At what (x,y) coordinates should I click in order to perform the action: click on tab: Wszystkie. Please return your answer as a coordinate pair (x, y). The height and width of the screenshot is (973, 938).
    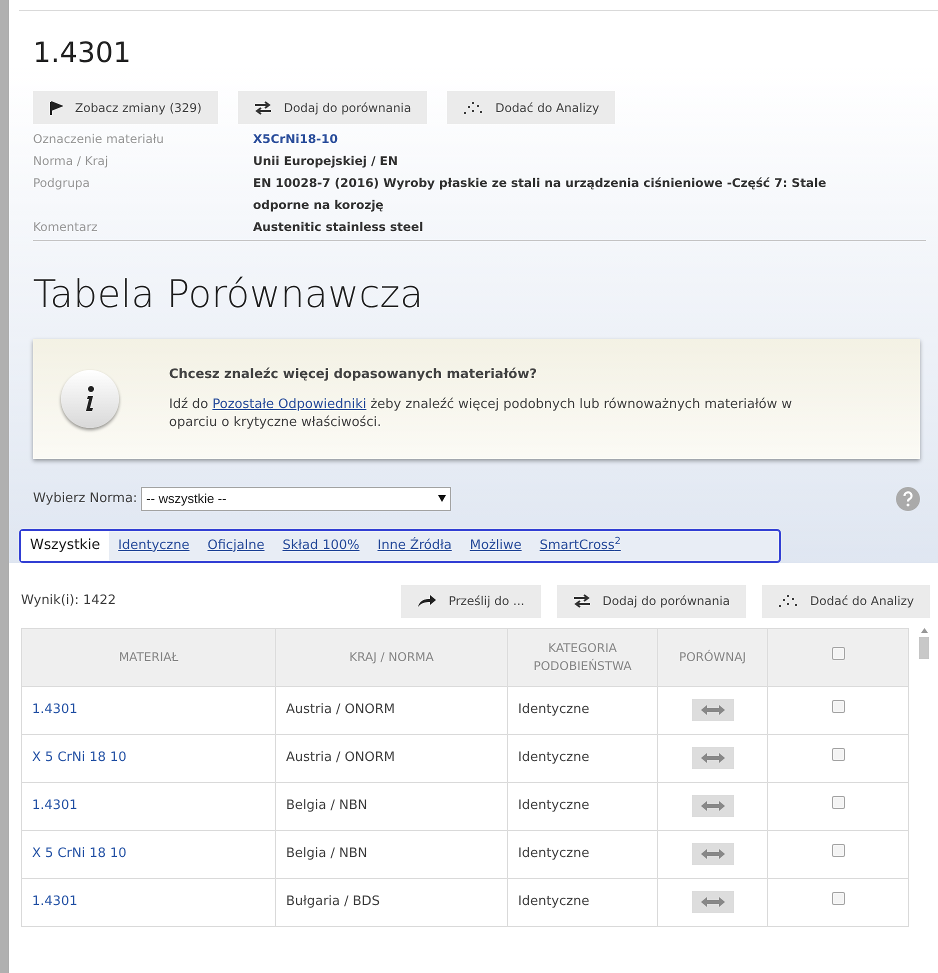
    Looking at the image, I should click on (65, 545).